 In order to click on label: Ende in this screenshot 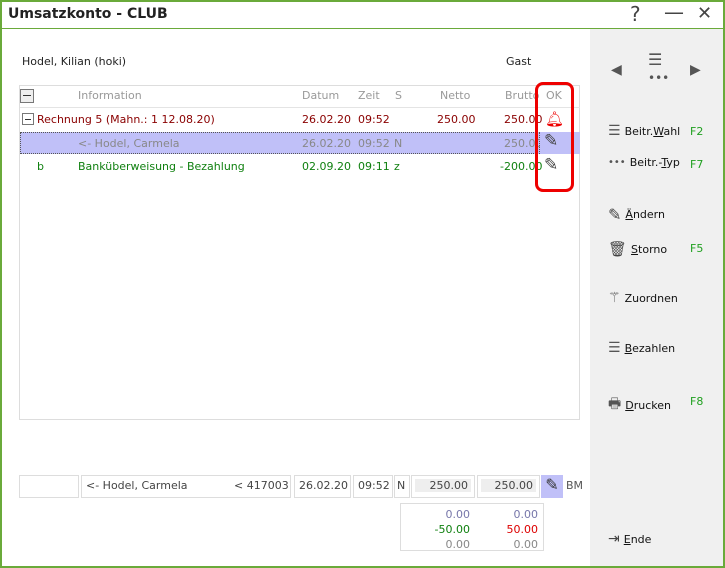, I will do `click(637, 539)`.